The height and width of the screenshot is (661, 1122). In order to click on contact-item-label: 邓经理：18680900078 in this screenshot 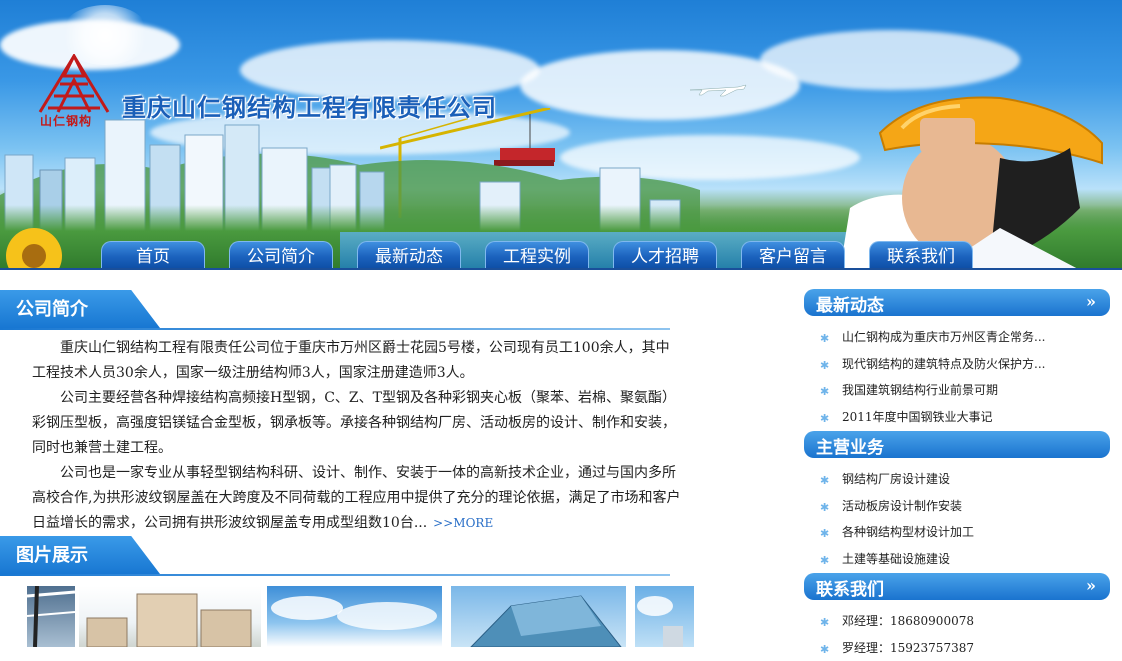, I will do `click(908, 621)`.